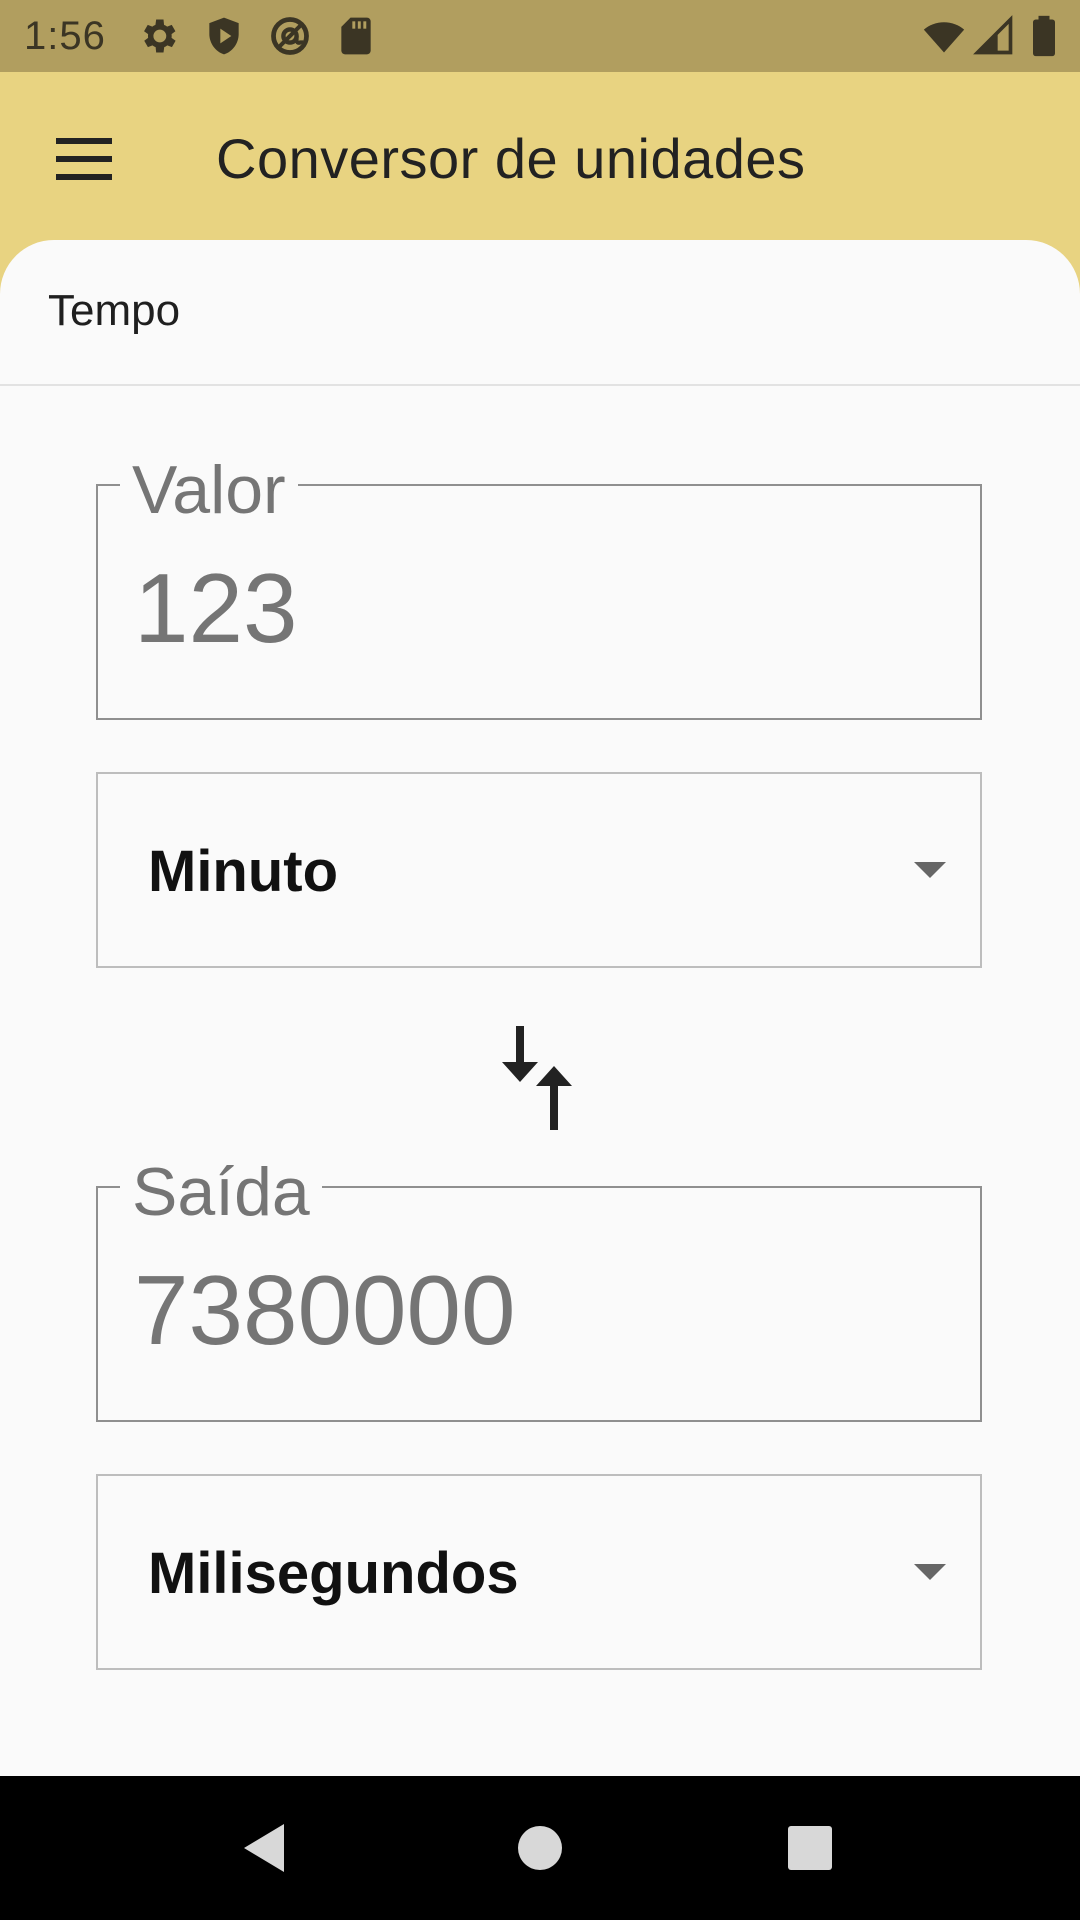 The image size is (1080, 1920). I want to click on value-input-label: Valor, so click(209, 490).